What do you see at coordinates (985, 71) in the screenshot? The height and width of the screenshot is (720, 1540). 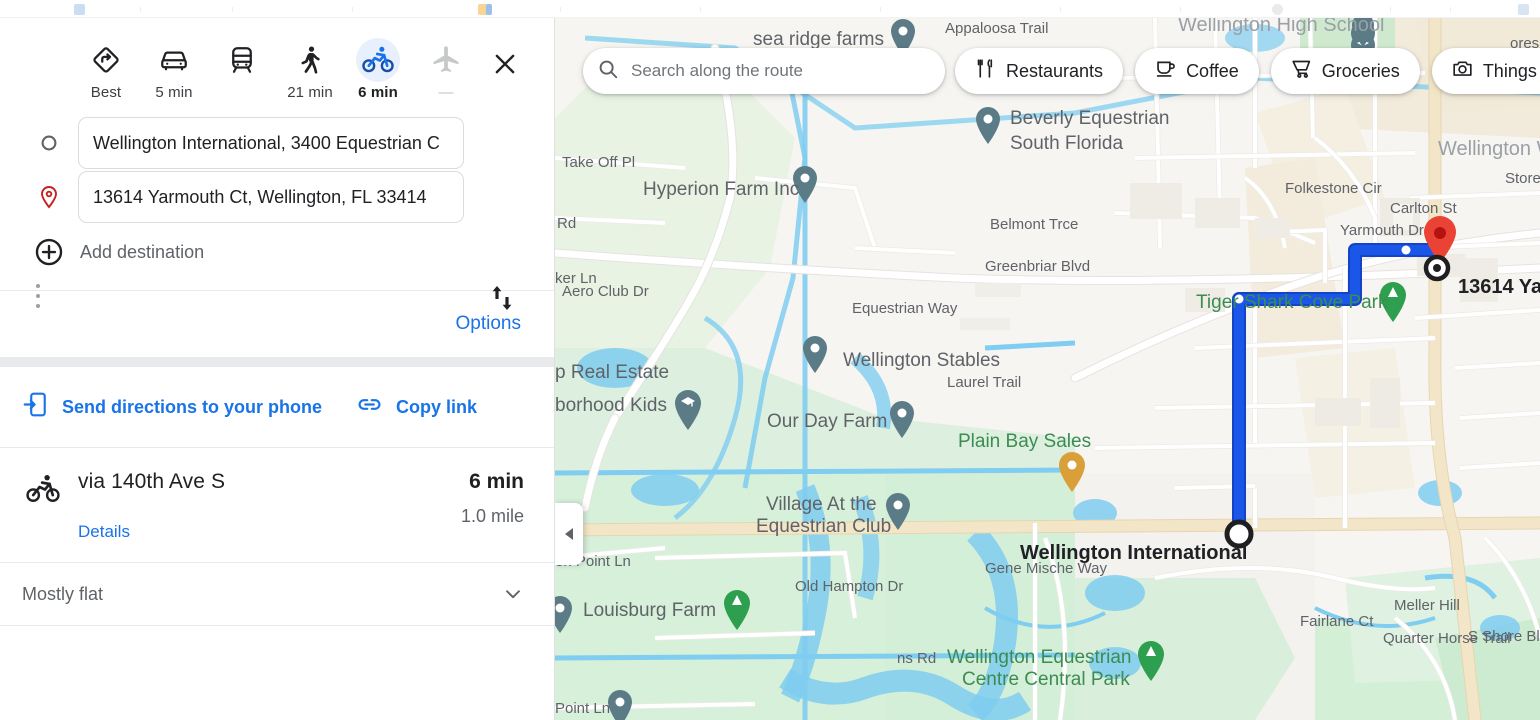 I see `restaurant-icon` at bounding box center [985, 71].